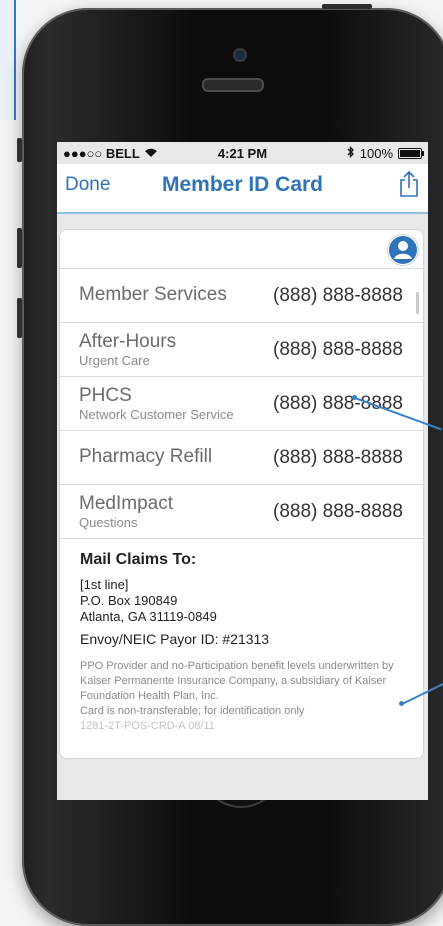 Image resolution: width=443 pixels, height=926 pixels. I want to click on power-button, so click(347, 6).